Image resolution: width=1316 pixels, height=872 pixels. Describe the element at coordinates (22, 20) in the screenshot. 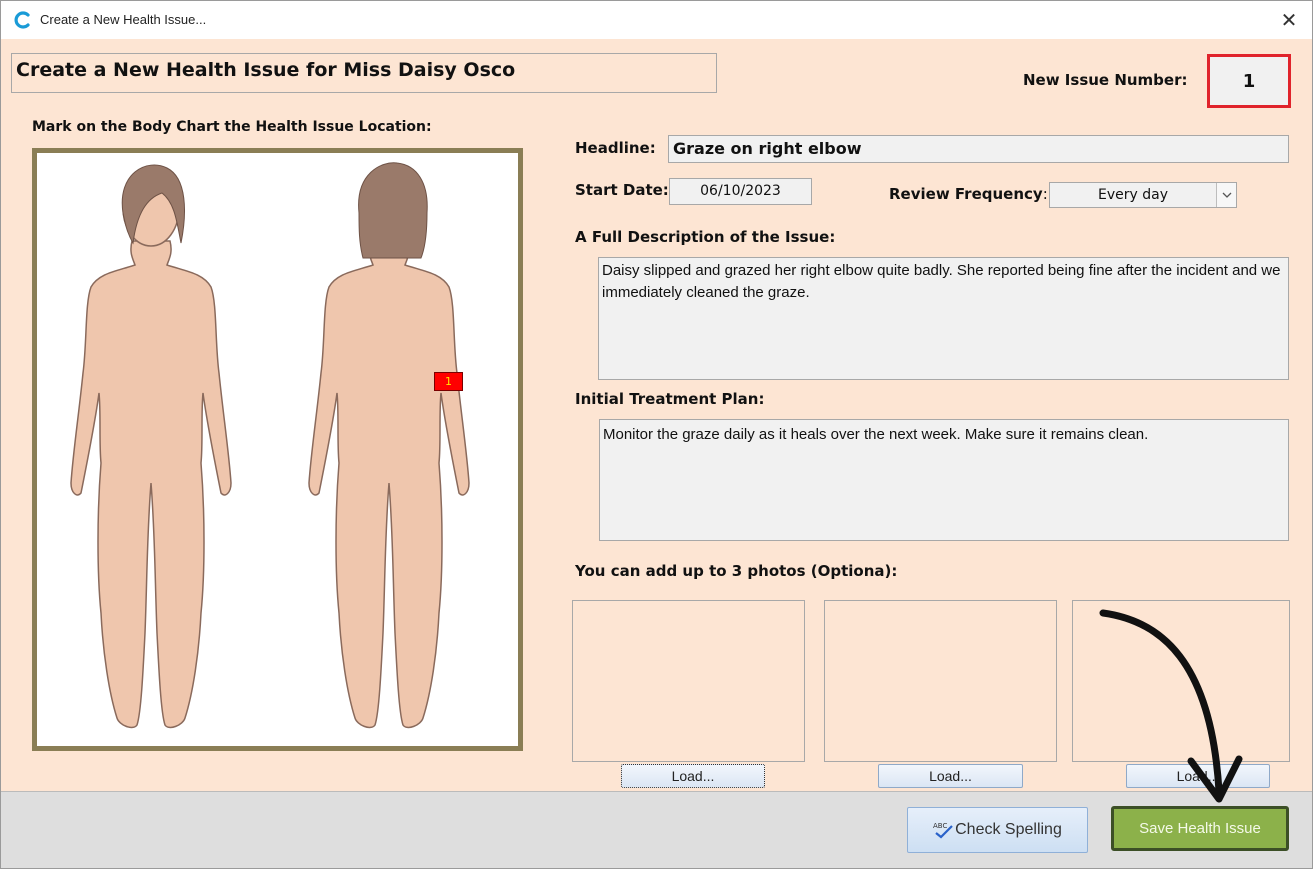

I see `c-logo-icon` at that location.